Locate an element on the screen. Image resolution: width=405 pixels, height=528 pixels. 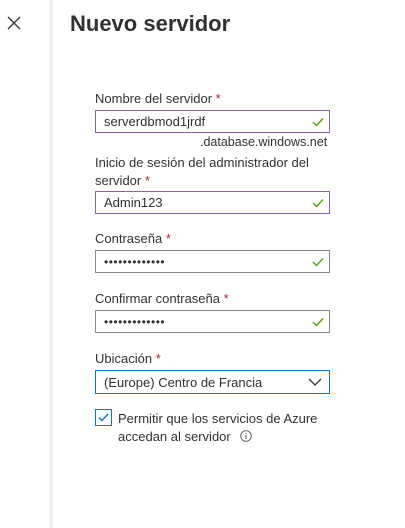
confirm-password-value: ••••••••••••• is located at coordinates (135, 321).